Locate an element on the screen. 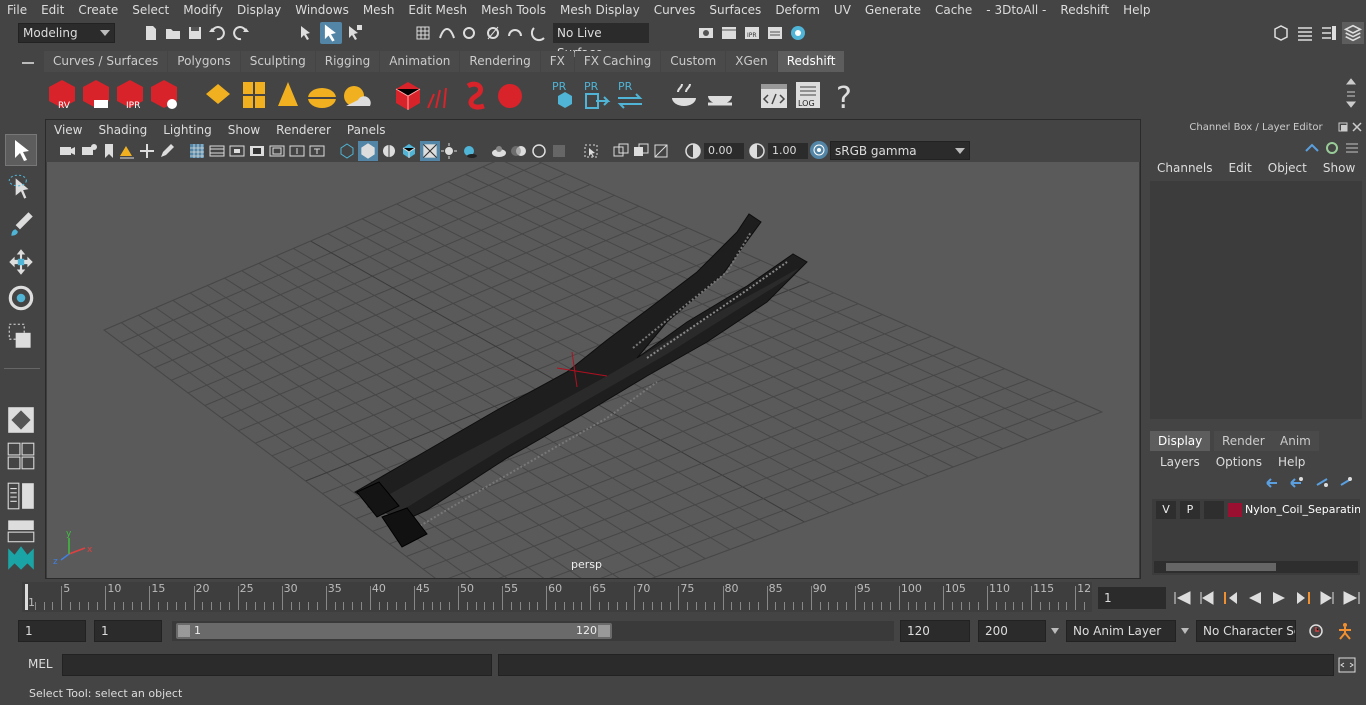  layers-menu: Layers is located at coordinates (1180, 462).